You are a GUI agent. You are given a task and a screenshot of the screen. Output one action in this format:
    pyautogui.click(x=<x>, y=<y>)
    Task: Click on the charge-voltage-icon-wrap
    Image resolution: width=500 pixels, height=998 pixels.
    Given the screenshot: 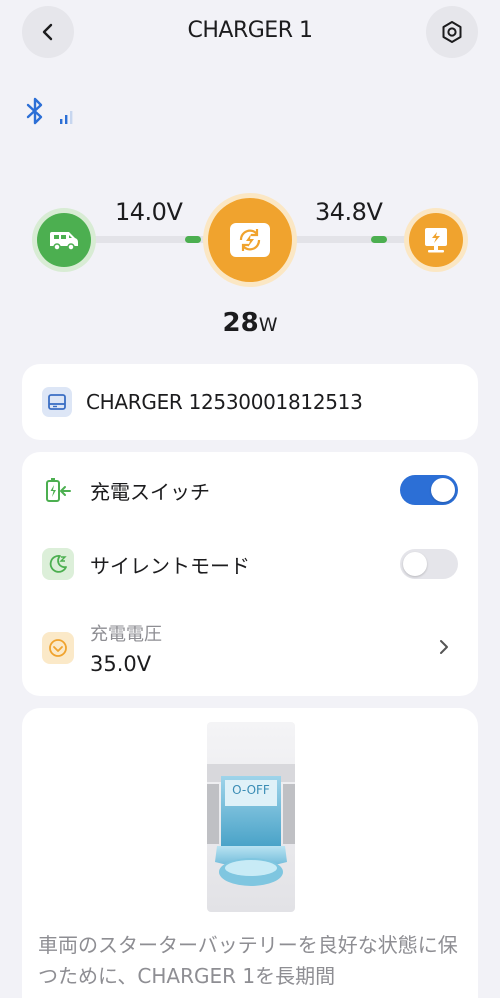 What is the action you would take?
    pyautogui.click(x=58, y=648)
    